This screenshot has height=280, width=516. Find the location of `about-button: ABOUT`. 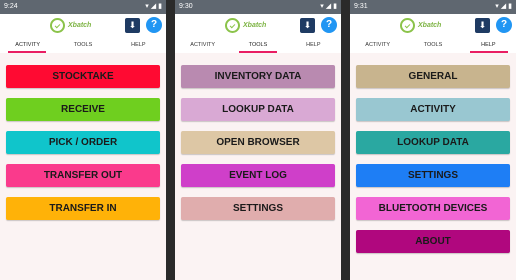

about-button: ABOUT is located at coordinates (433, 241).